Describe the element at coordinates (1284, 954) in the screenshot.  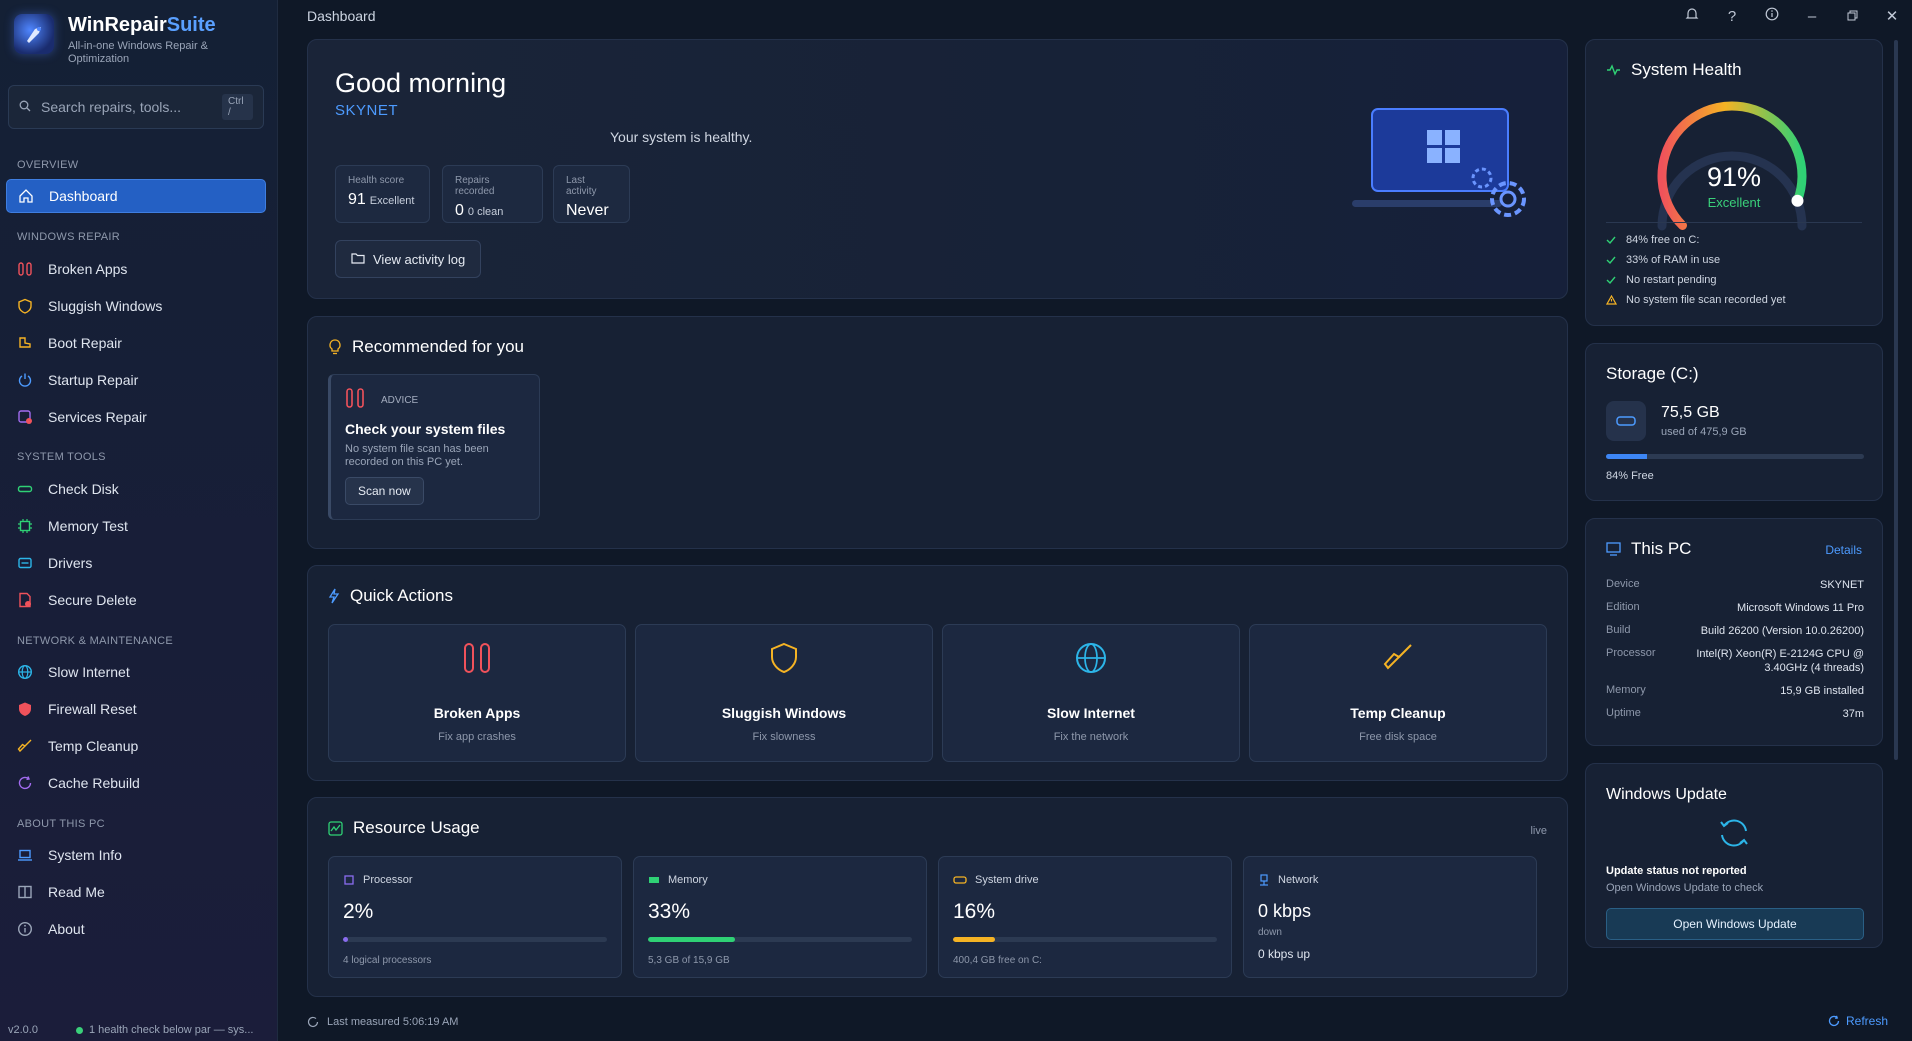
I see `network-up-value: 0 kbps up` at that location.